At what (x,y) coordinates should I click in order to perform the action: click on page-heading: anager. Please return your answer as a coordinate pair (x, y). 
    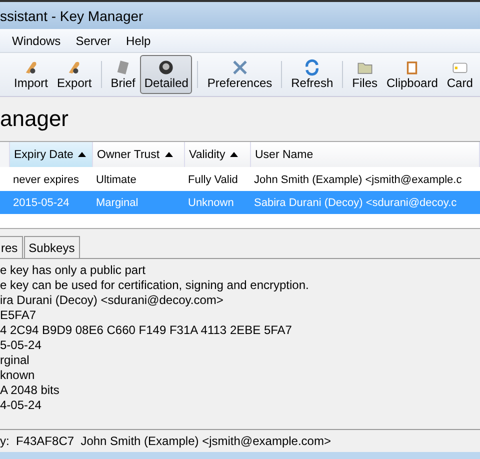
    Looking at the image, I should click on (35, 119).